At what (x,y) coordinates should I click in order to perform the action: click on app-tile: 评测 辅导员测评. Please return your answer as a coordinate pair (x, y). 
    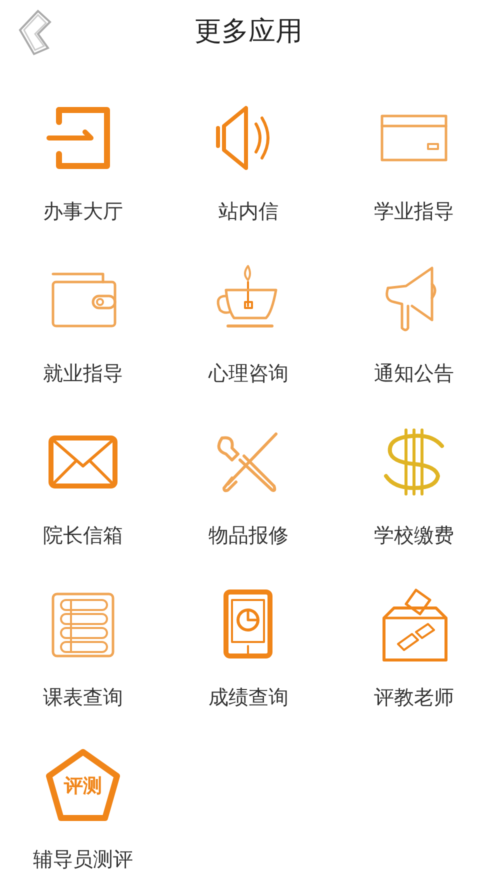
    Looking at the image, I should click on (83, 811).